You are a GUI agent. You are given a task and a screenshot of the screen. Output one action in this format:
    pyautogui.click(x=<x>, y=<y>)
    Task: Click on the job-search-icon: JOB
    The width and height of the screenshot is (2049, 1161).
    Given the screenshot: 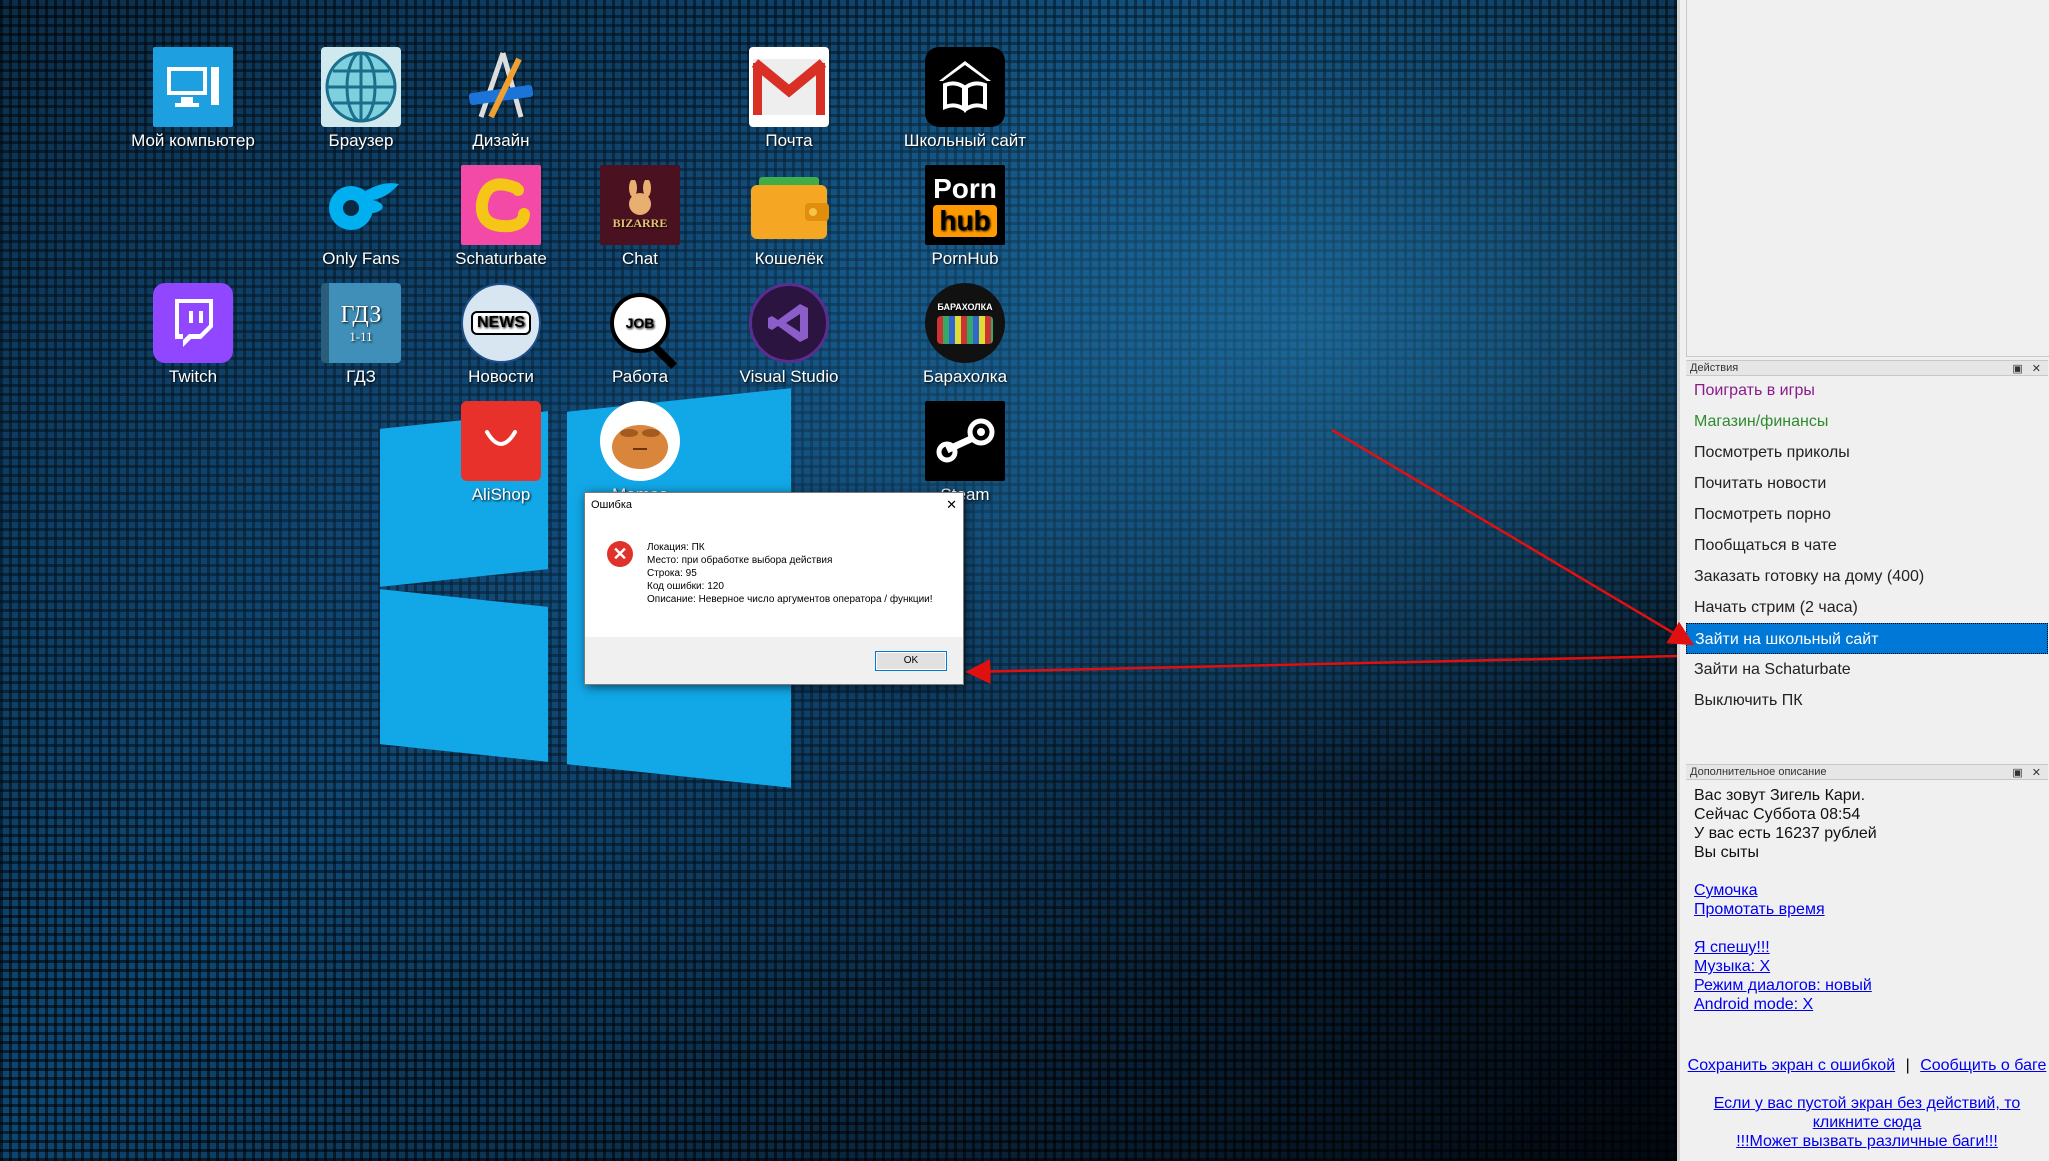 What is the action you would take?
    pyautogui.click(x=640, y=326)
    